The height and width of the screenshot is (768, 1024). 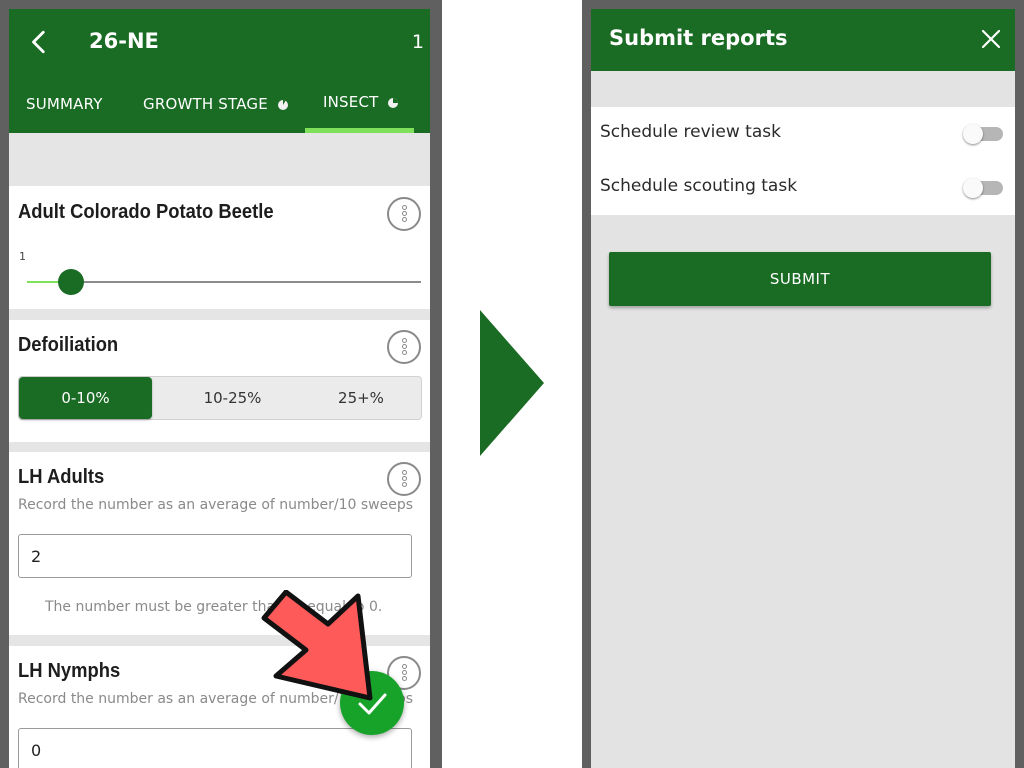 What do you see at coordinates (417, 42) in the screenshot?
I see `report-count: 1` at bounding box center [417, 42].